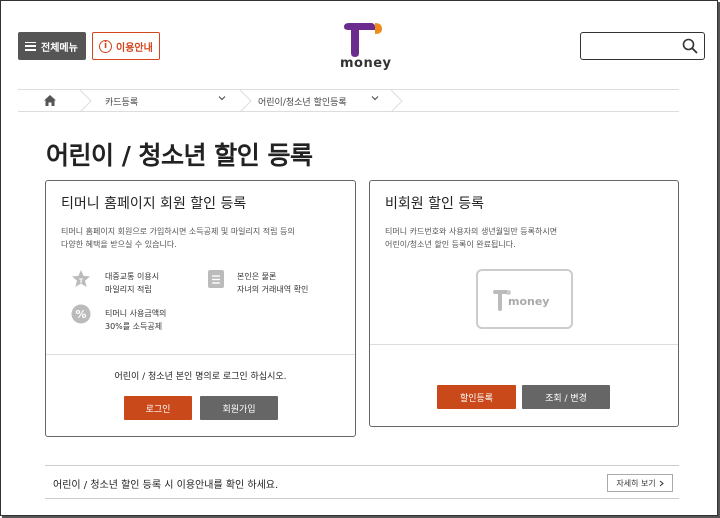 Image resolution: width=720 pixels, height=518 pixels. I want to click on tmoney-card-image: money, so click(524, 299).